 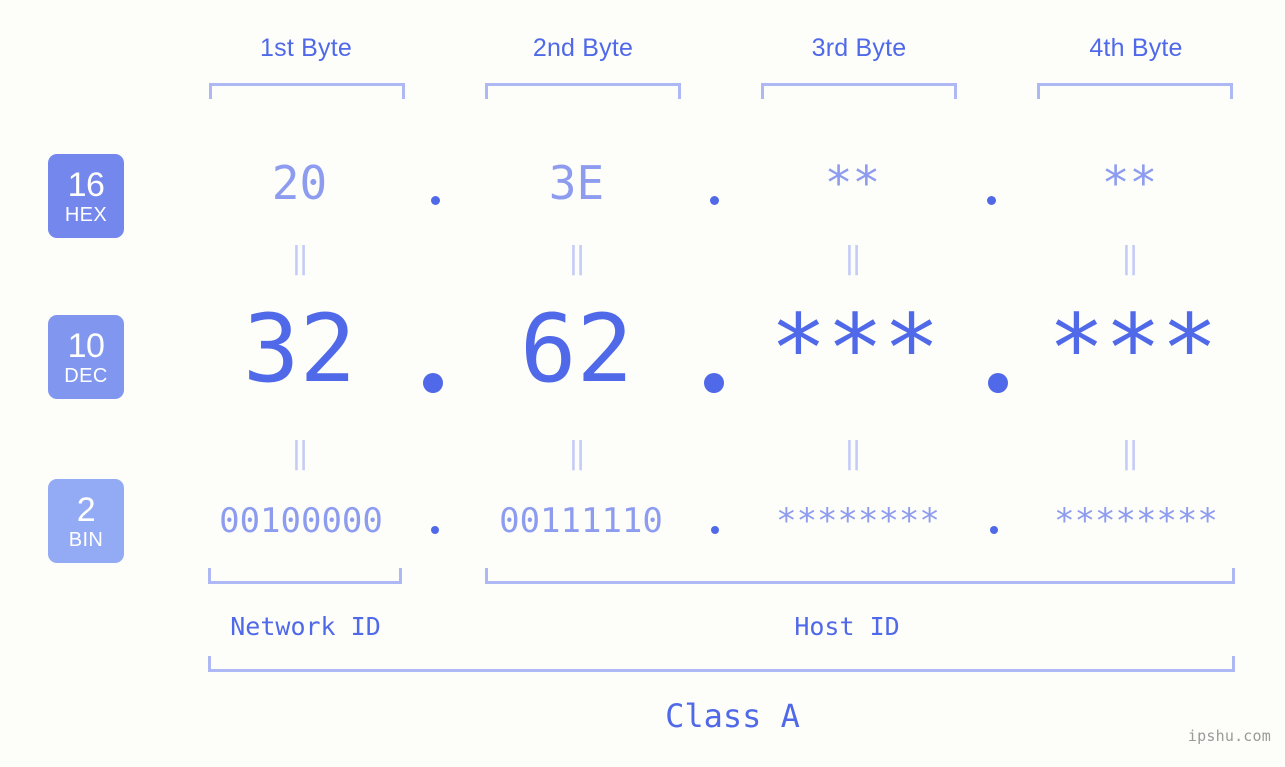 What do you see at coordinates (86, 184) in the screenshot?
I see `base-badge-hex-number: 16` at bounding box center [86, 184].